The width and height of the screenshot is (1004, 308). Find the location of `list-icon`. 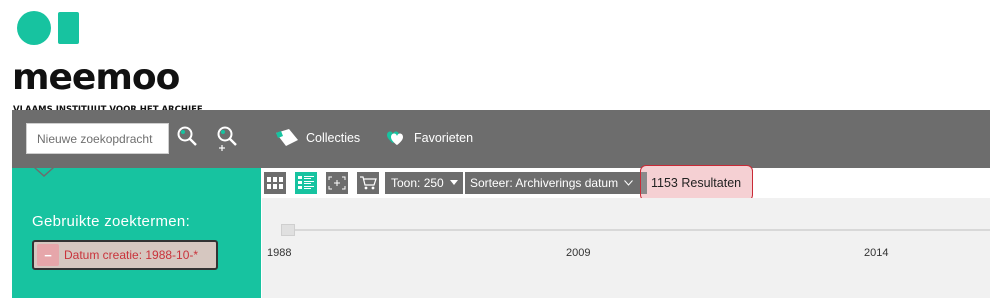

list-icon is located at coordinates (306, 182).